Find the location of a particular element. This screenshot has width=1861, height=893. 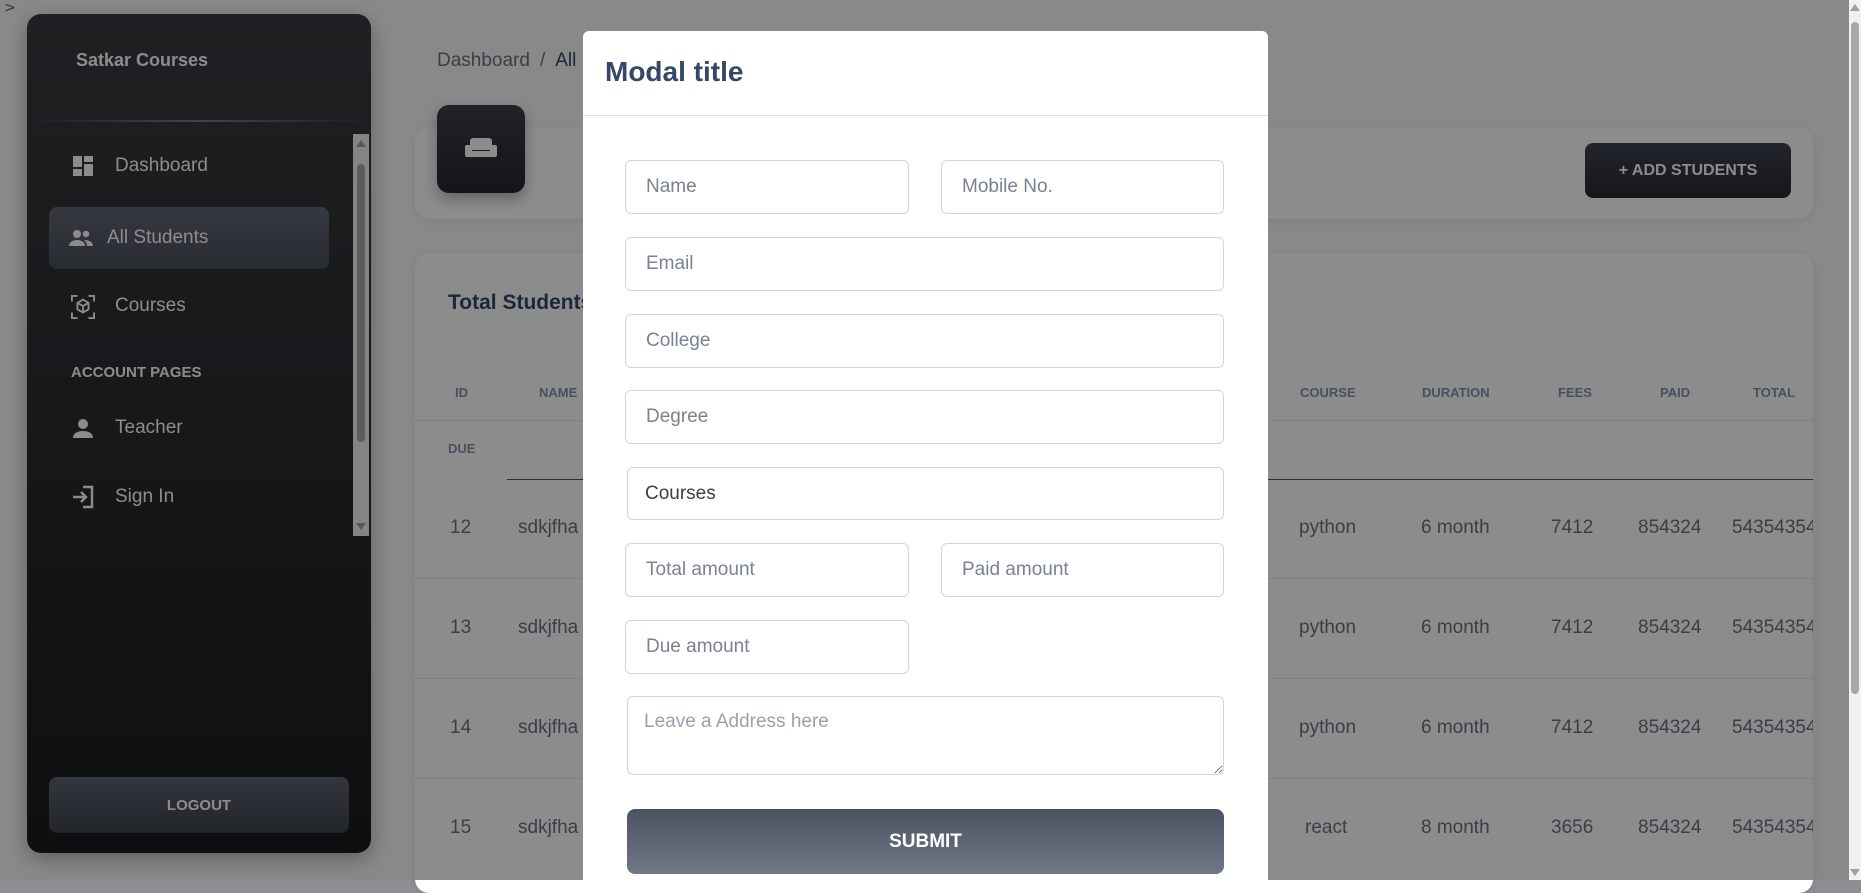

window-scroll-thumb is located at coordinates (1855, 358).